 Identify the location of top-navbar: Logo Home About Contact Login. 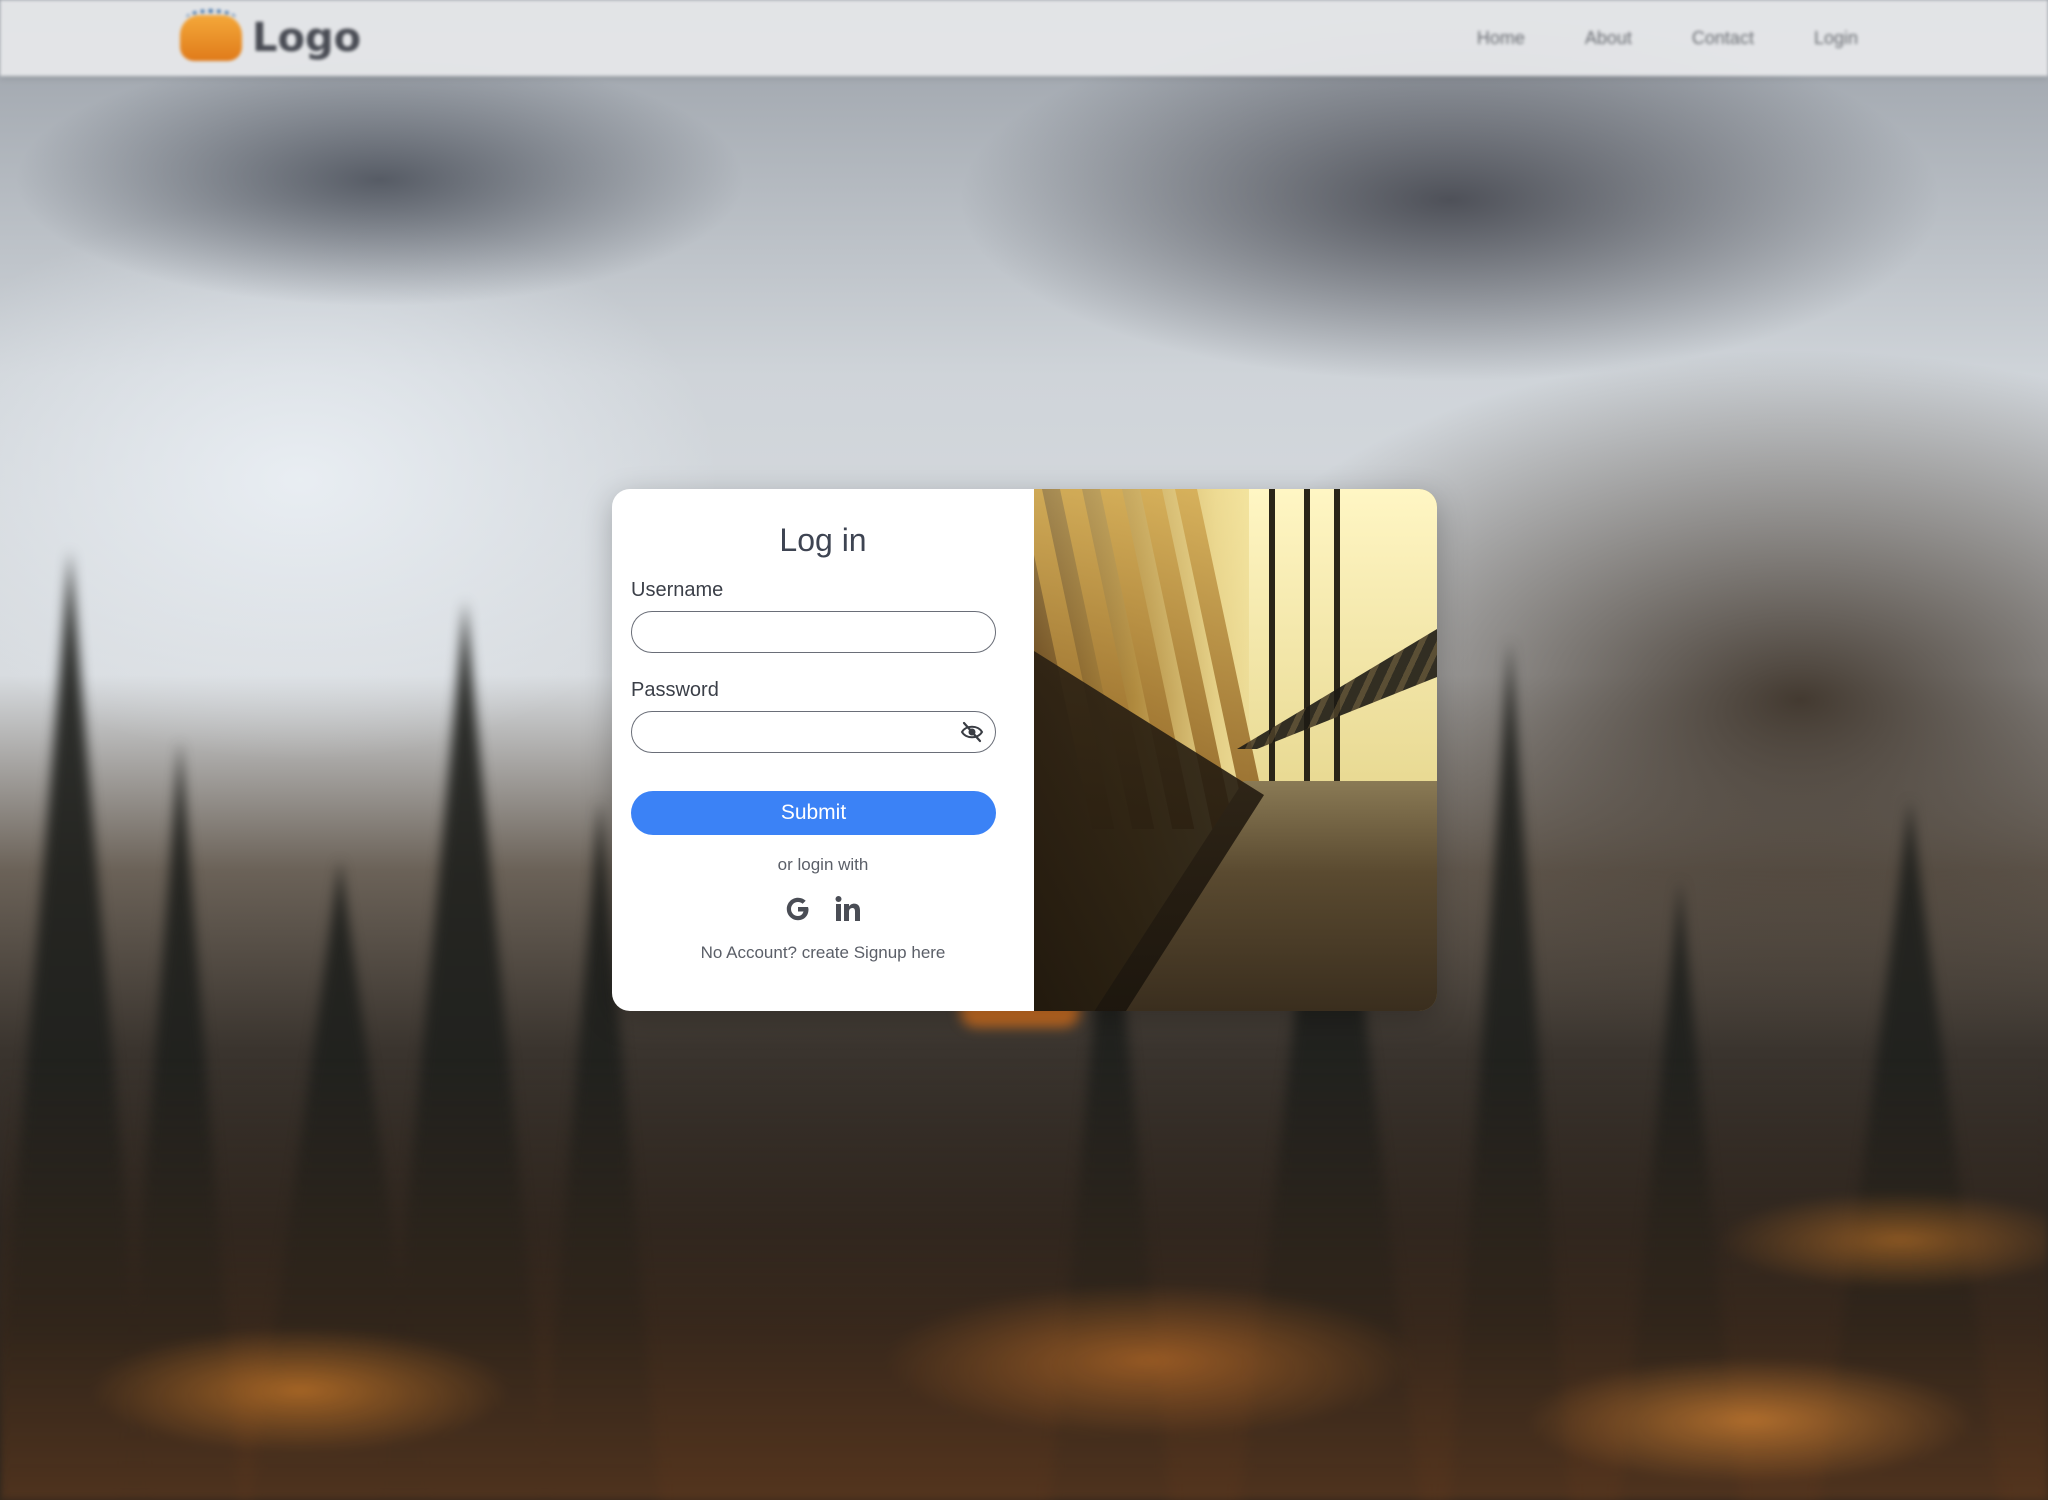
(1024, 38).